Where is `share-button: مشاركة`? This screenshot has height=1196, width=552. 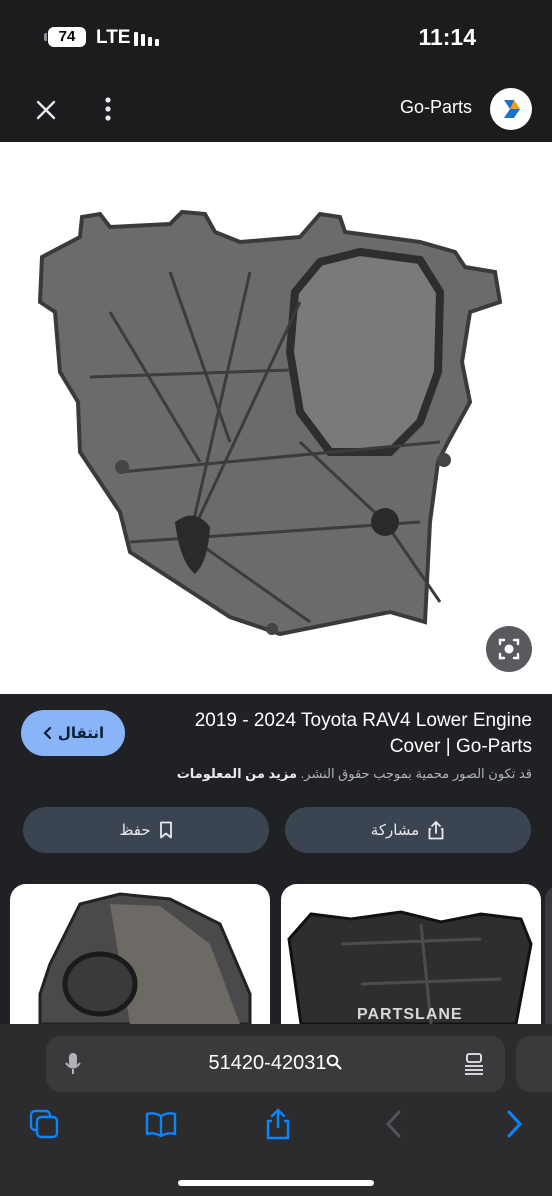 share-button: مشاركة is located at coordinates (408, 830).